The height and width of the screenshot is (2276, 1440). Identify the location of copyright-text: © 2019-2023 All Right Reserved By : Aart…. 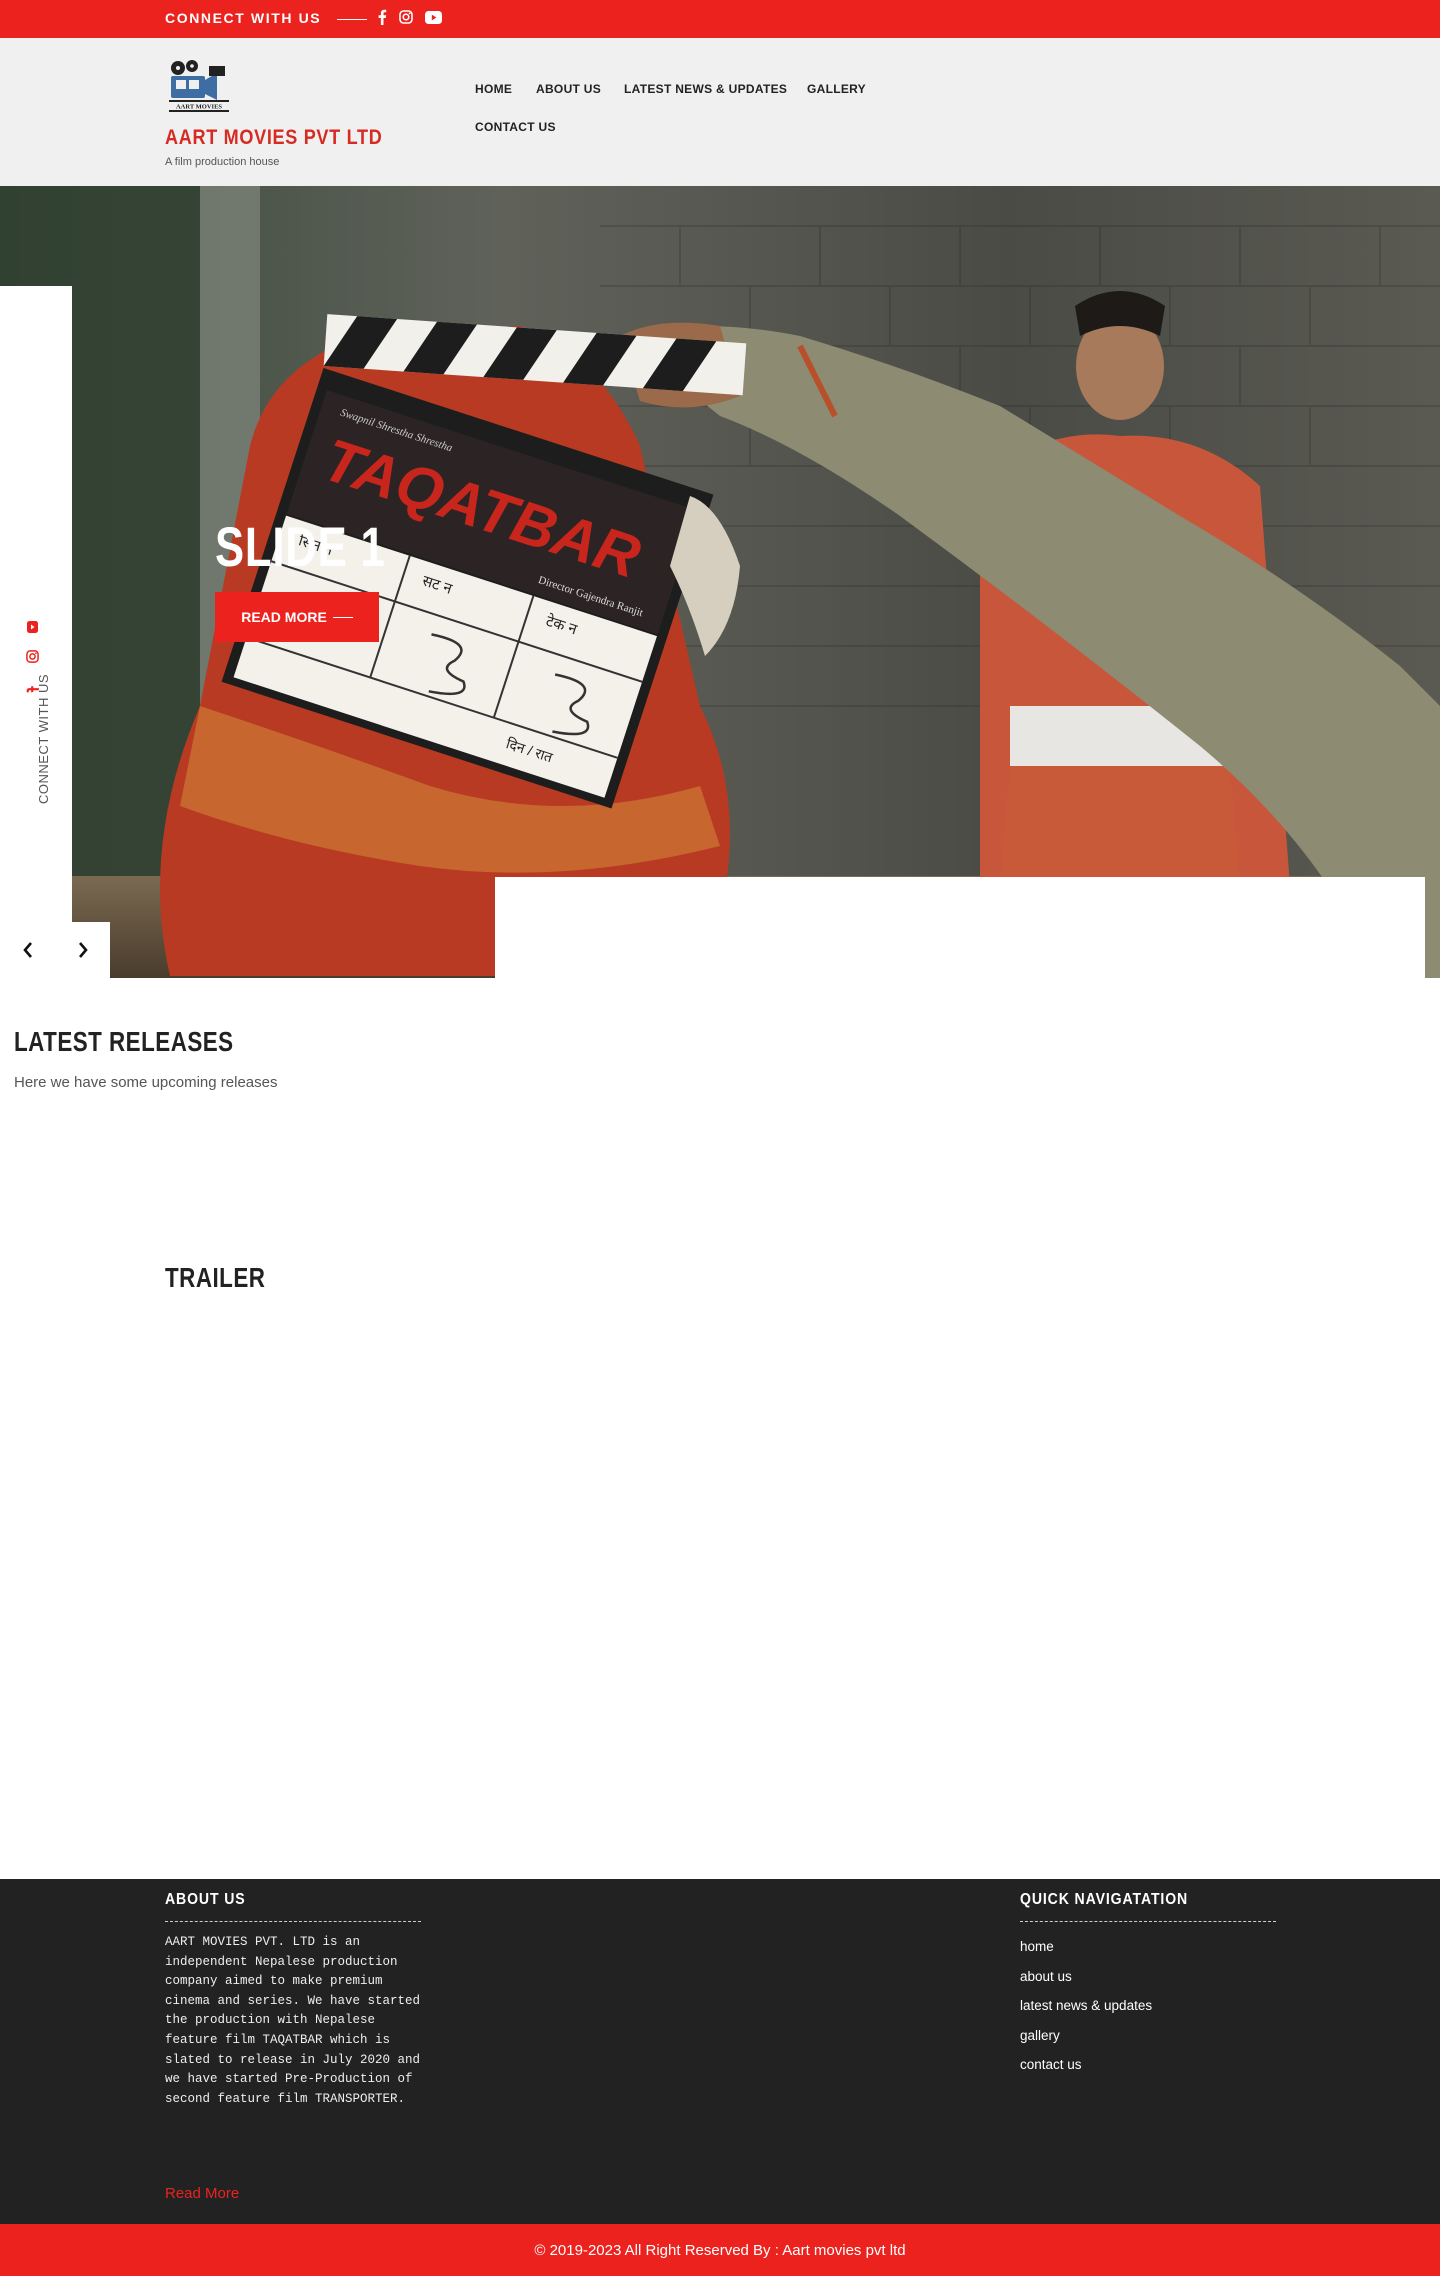
(720, 2250).